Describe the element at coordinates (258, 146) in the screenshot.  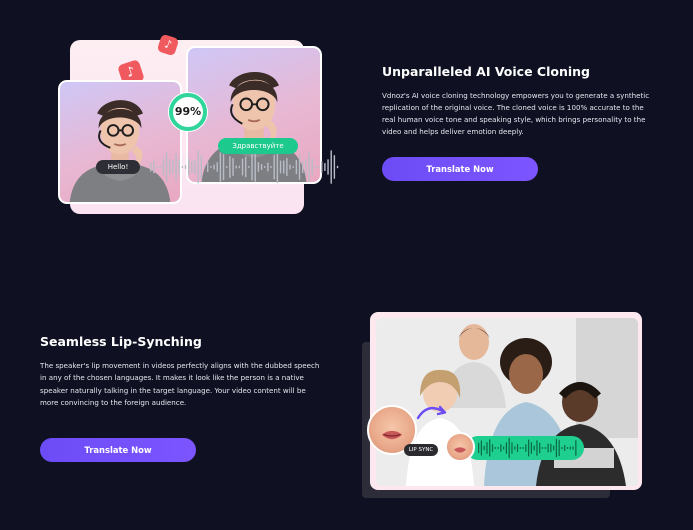
I see `translated-caption-badge: Здравствуйте` at that location.